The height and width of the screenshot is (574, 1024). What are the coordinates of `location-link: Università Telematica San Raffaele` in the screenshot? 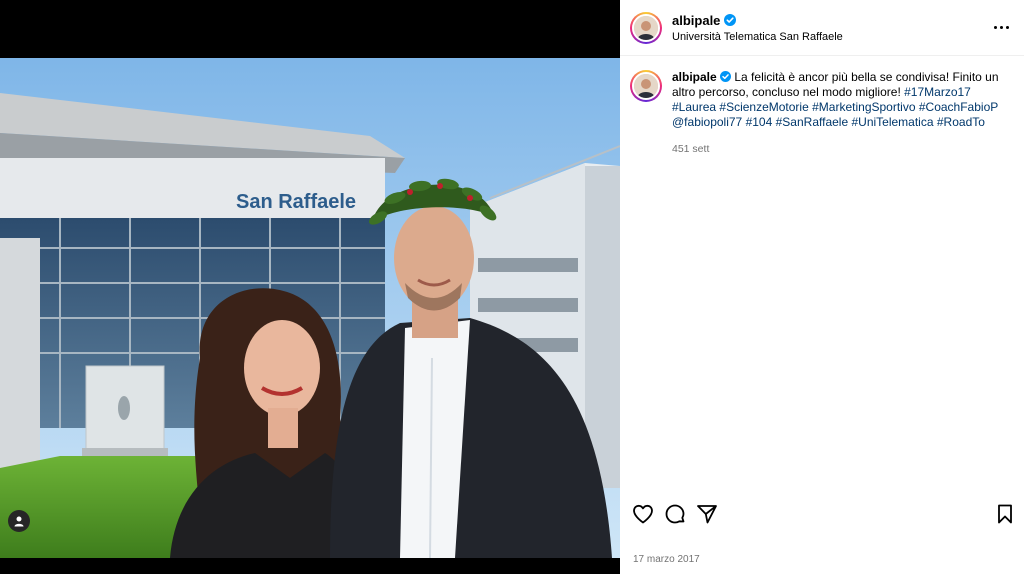 It's located at (757, 37).